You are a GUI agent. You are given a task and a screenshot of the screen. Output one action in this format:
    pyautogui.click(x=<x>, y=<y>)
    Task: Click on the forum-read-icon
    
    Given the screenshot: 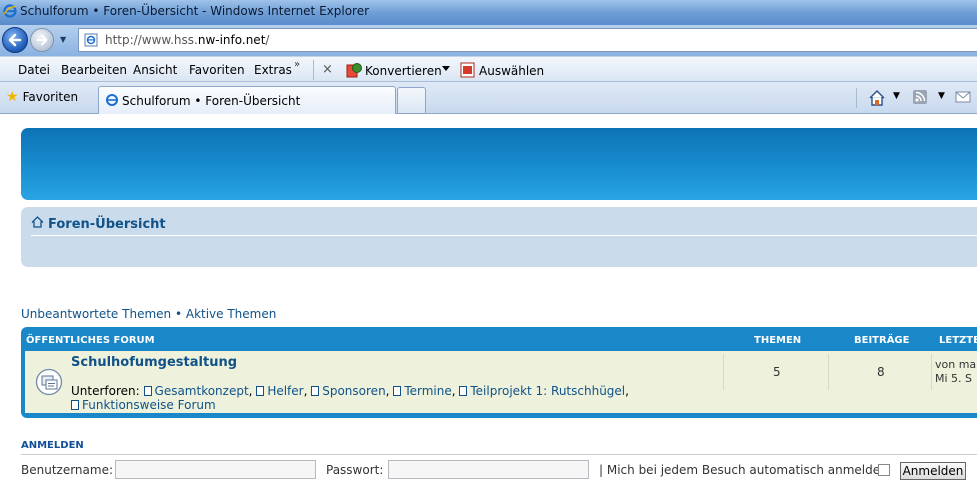 What is the action you would take?
    pyautogui.click(x=49, y=382)
    